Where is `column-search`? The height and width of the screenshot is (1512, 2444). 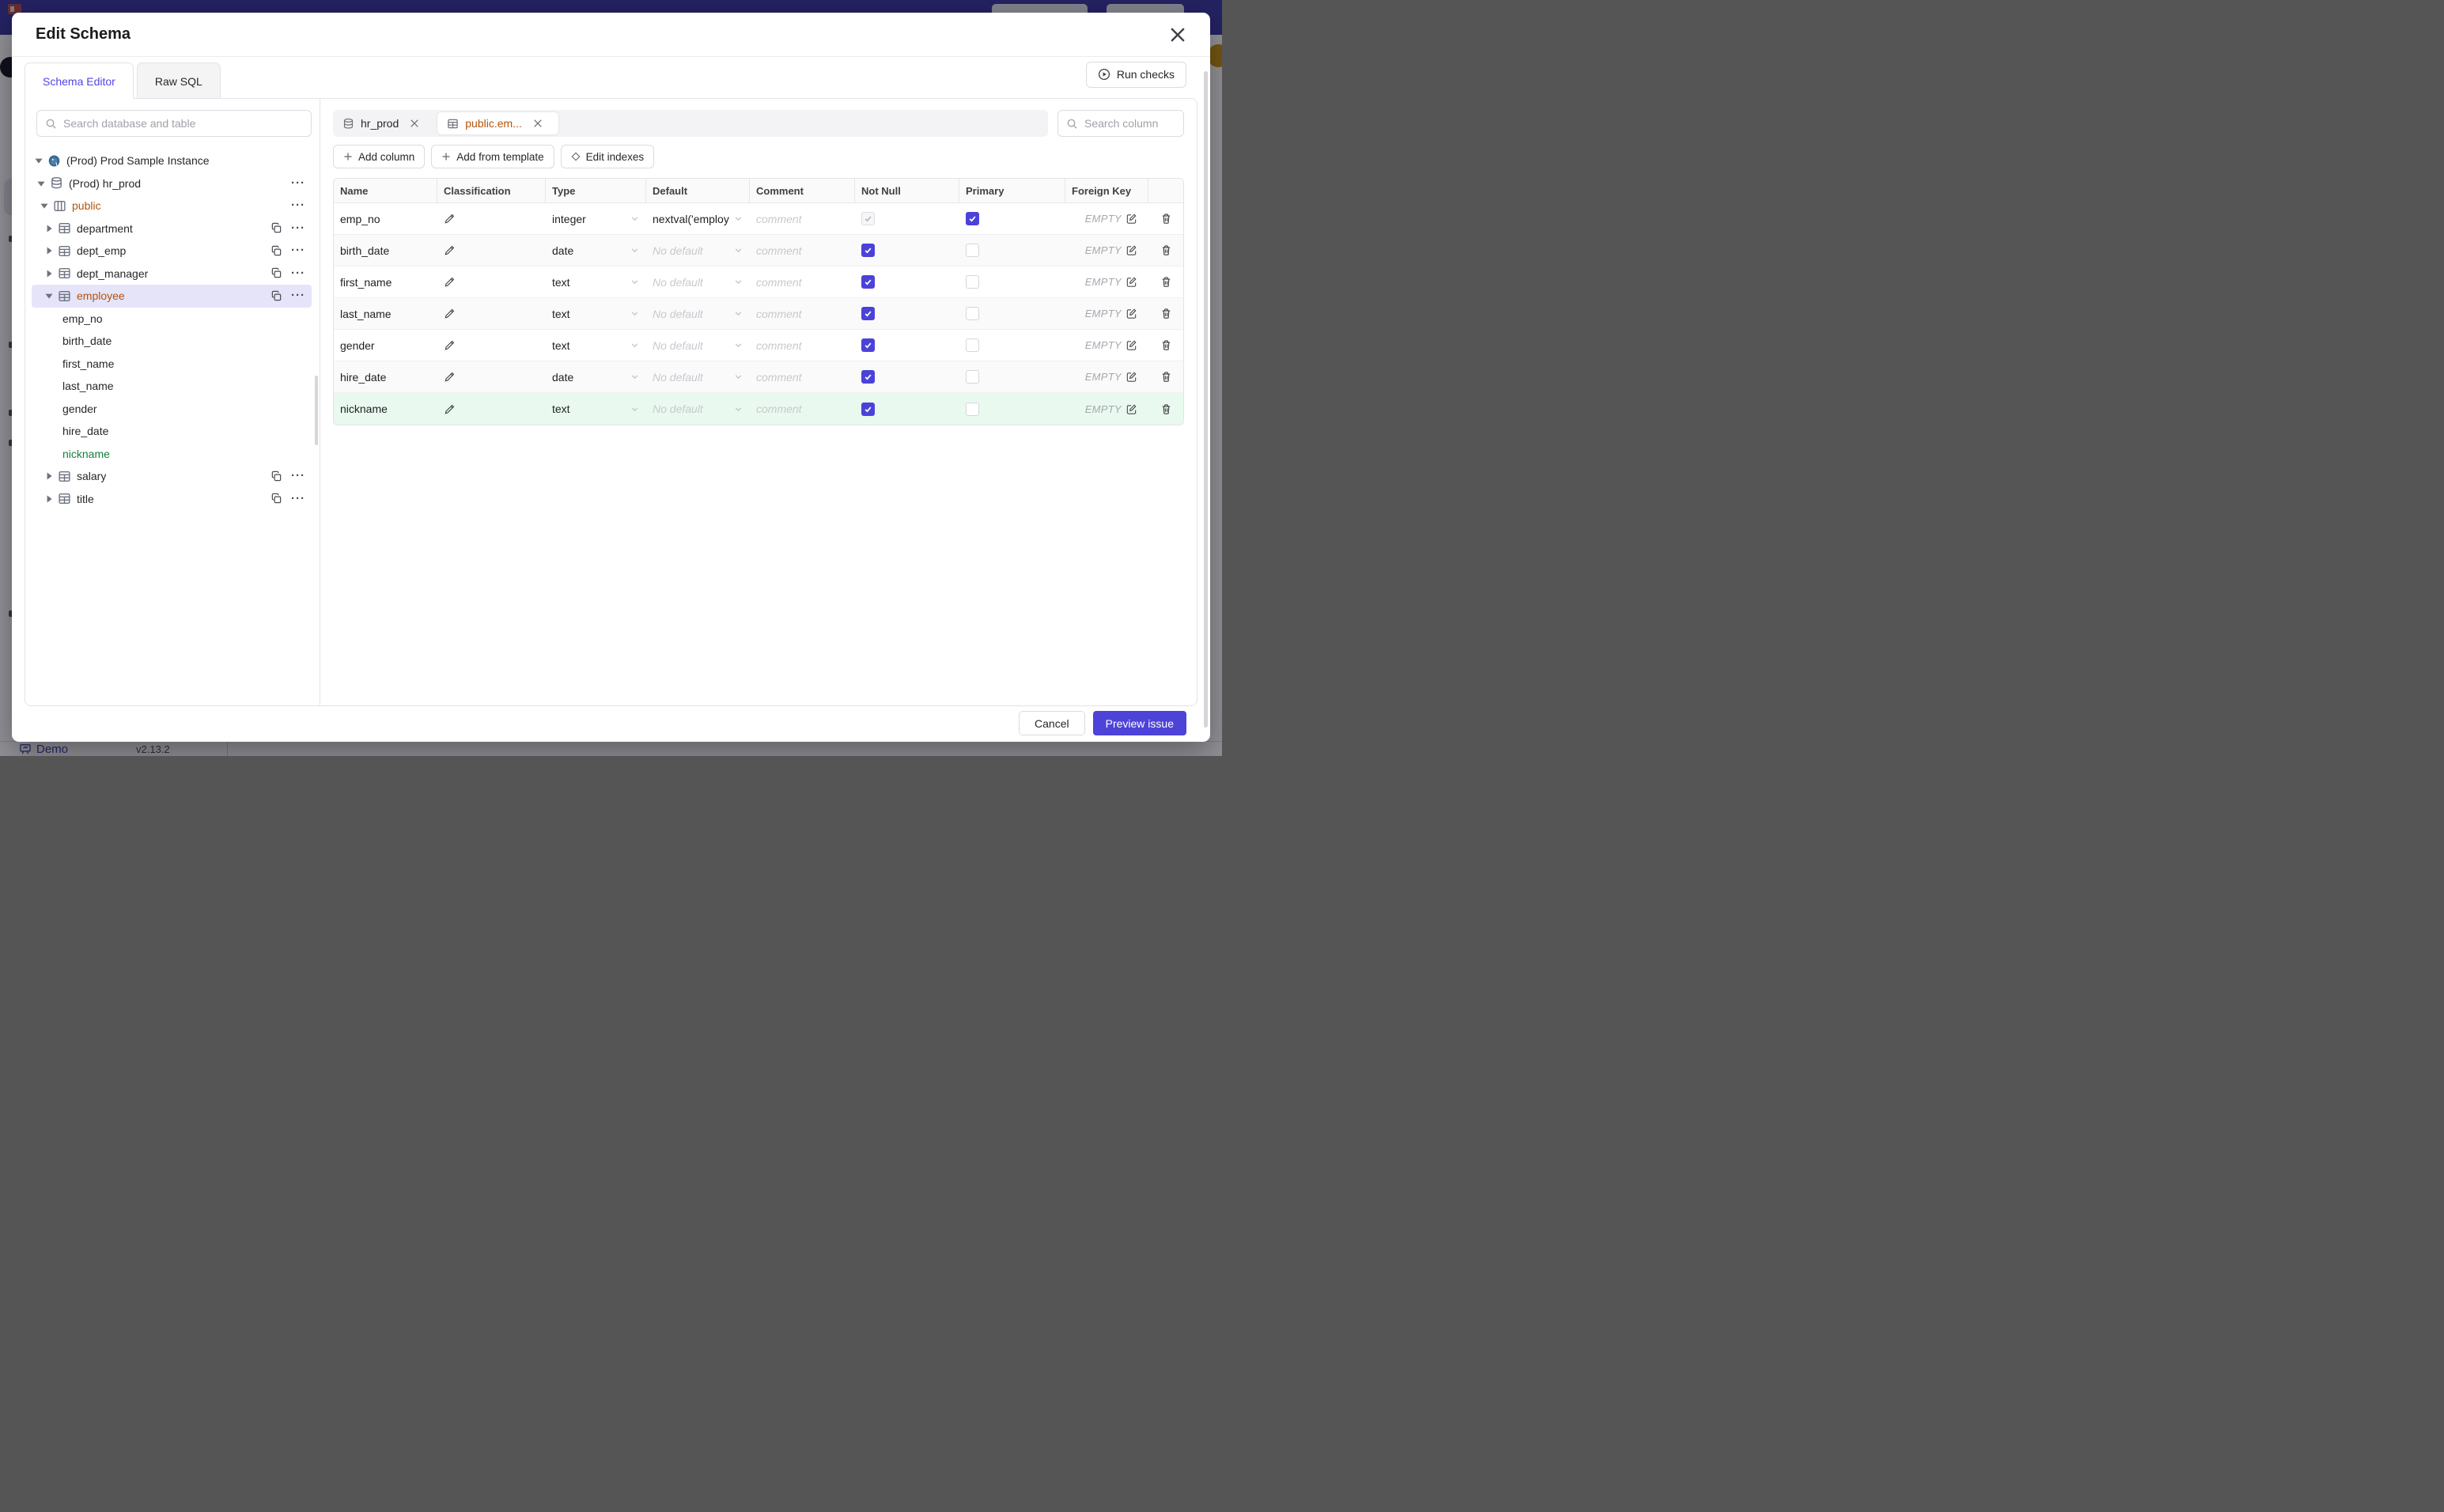 column-search is located at coordinates (1120, 123).